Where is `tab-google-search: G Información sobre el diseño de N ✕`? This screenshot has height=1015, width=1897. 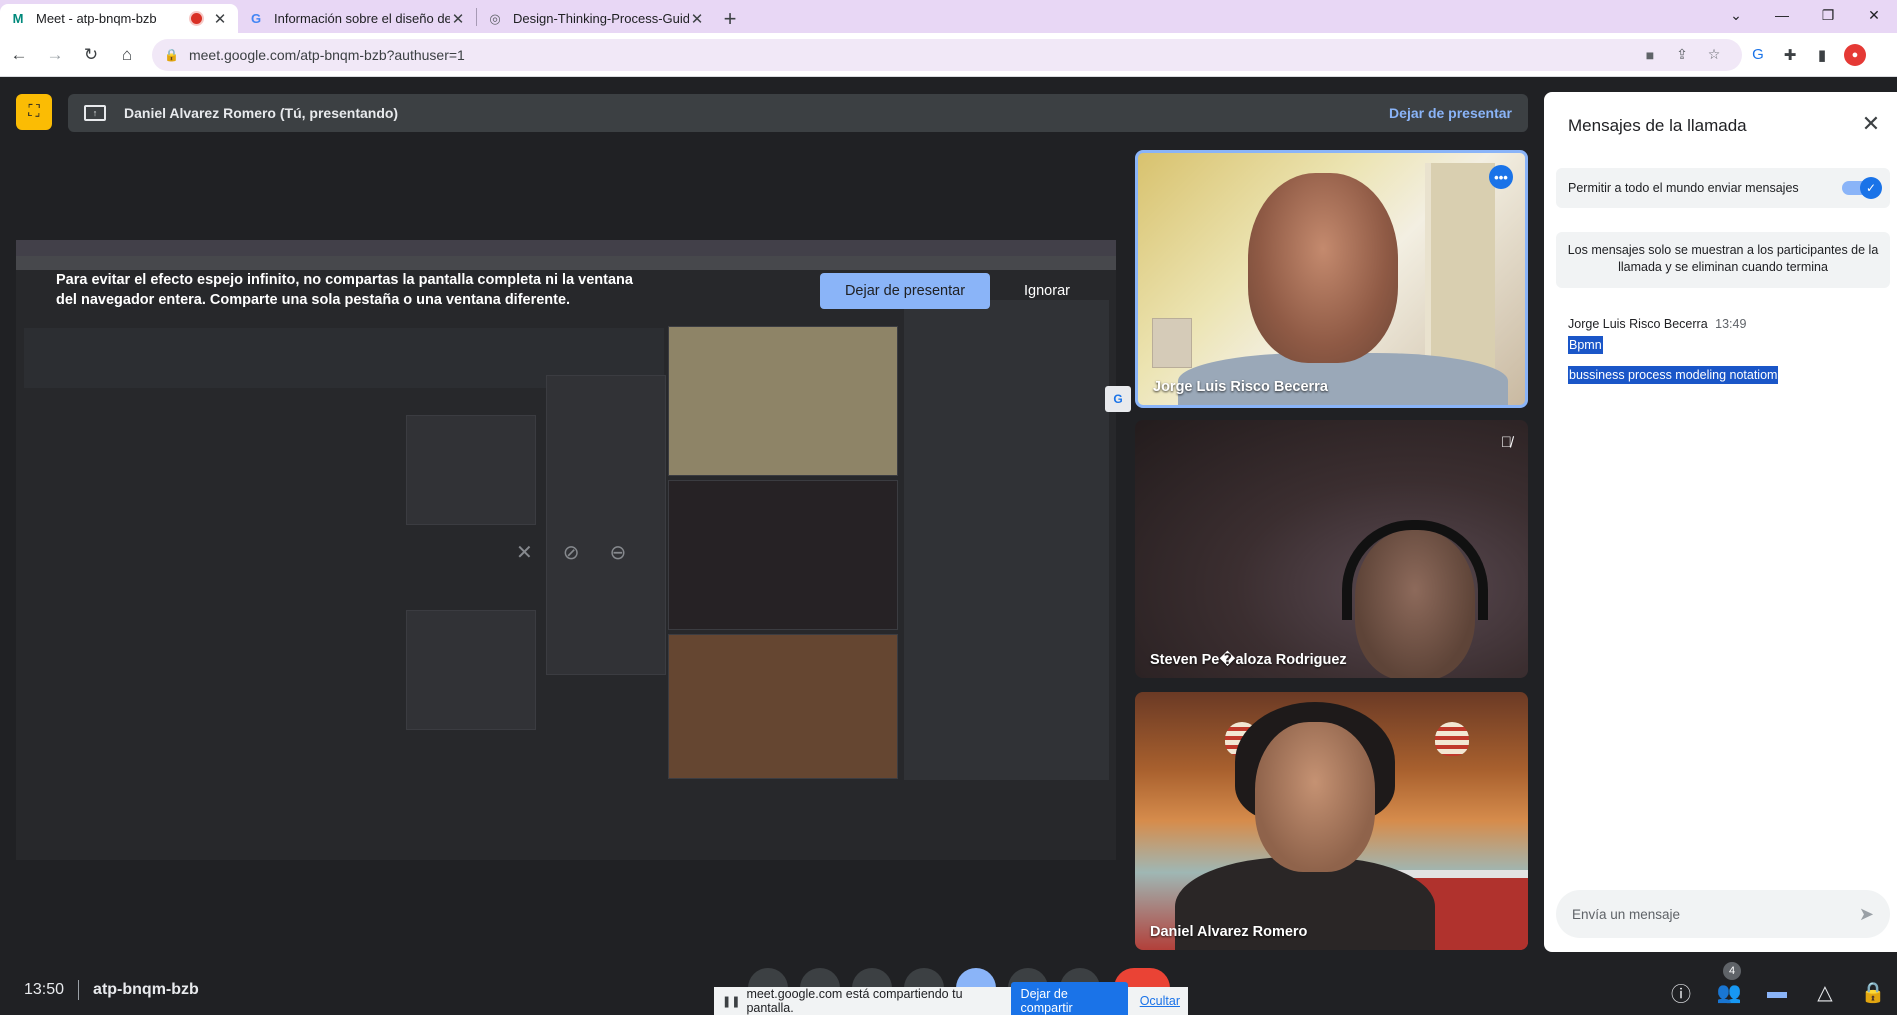
tab-google-search: G Información sobre el diseño de N ✕ is located at coordinates (357, 18).